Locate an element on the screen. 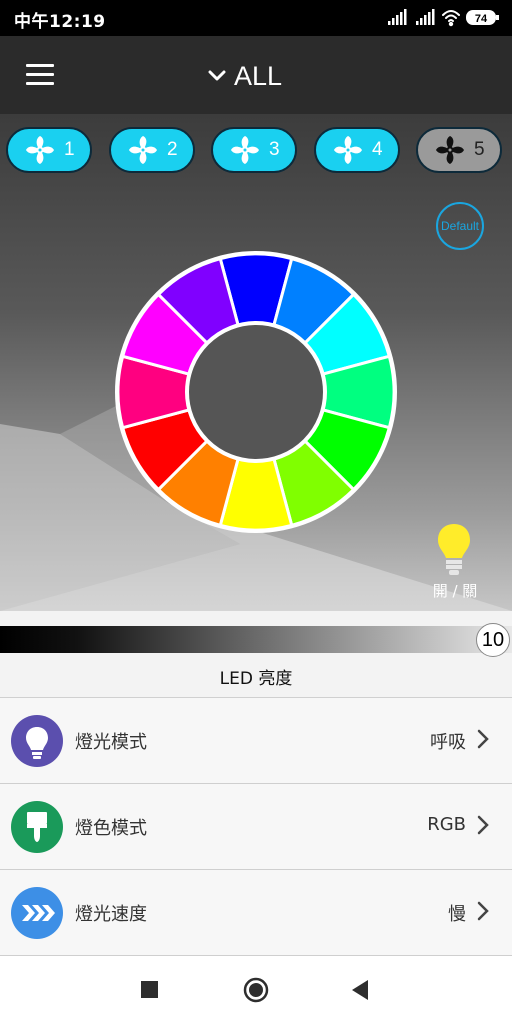  setting-value: 慢 is located at coordinates (457, 914).